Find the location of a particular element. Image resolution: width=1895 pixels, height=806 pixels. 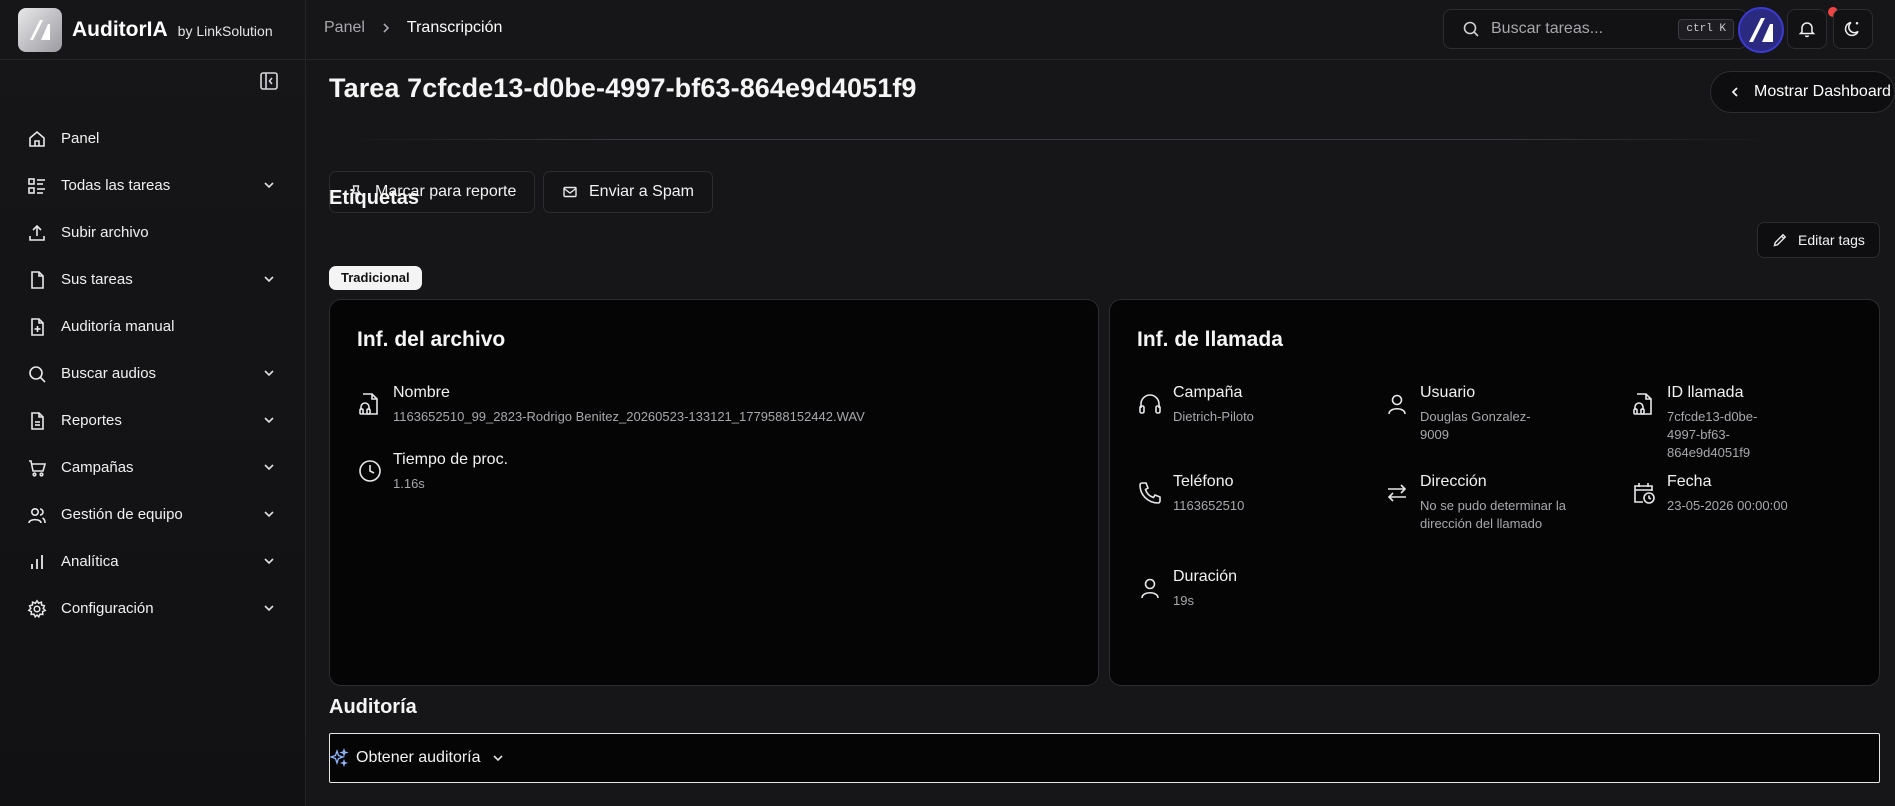

sidebar-item-panel: Panel is located at coordinates (151, 138).